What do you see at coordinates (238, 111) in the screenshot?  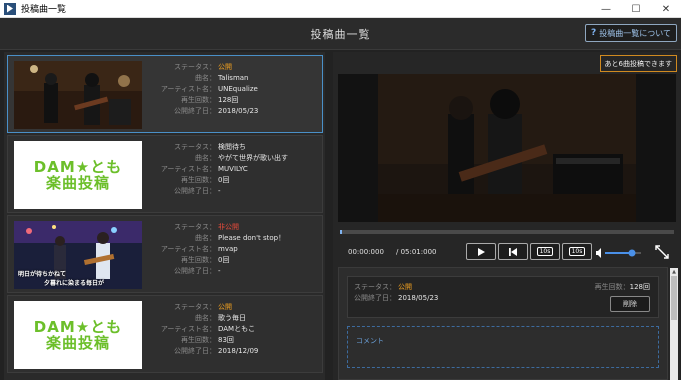 I see `end-date-value: 2018/05/23` at bounding box center [238, 111].